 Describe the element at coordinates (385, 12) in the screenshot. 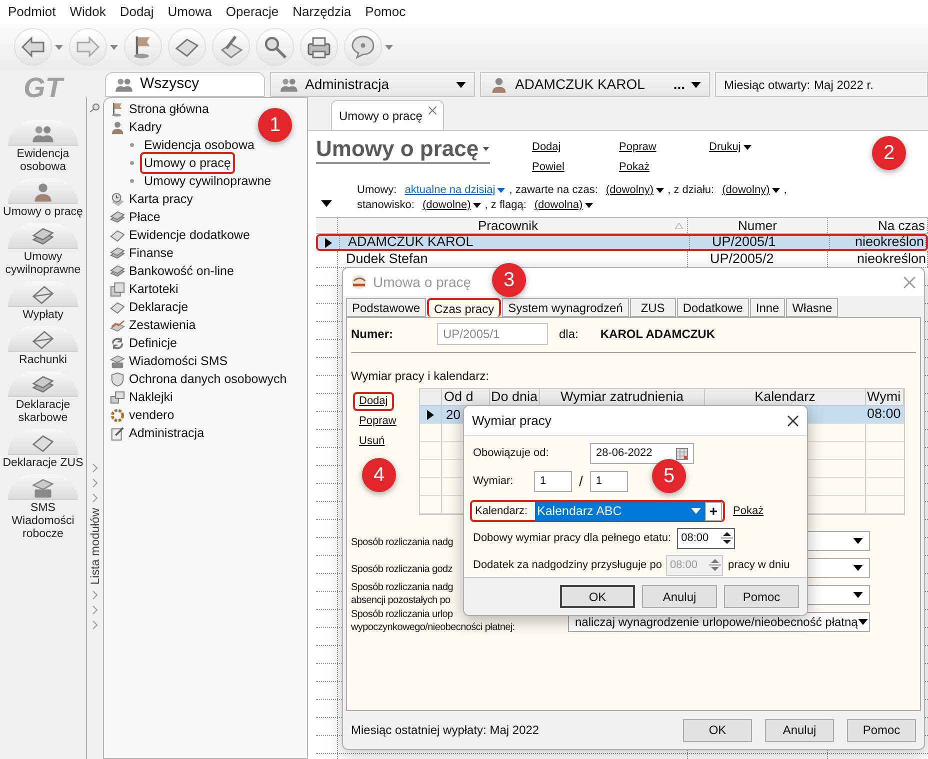

I see `menu-item: Pomoc` at that location.